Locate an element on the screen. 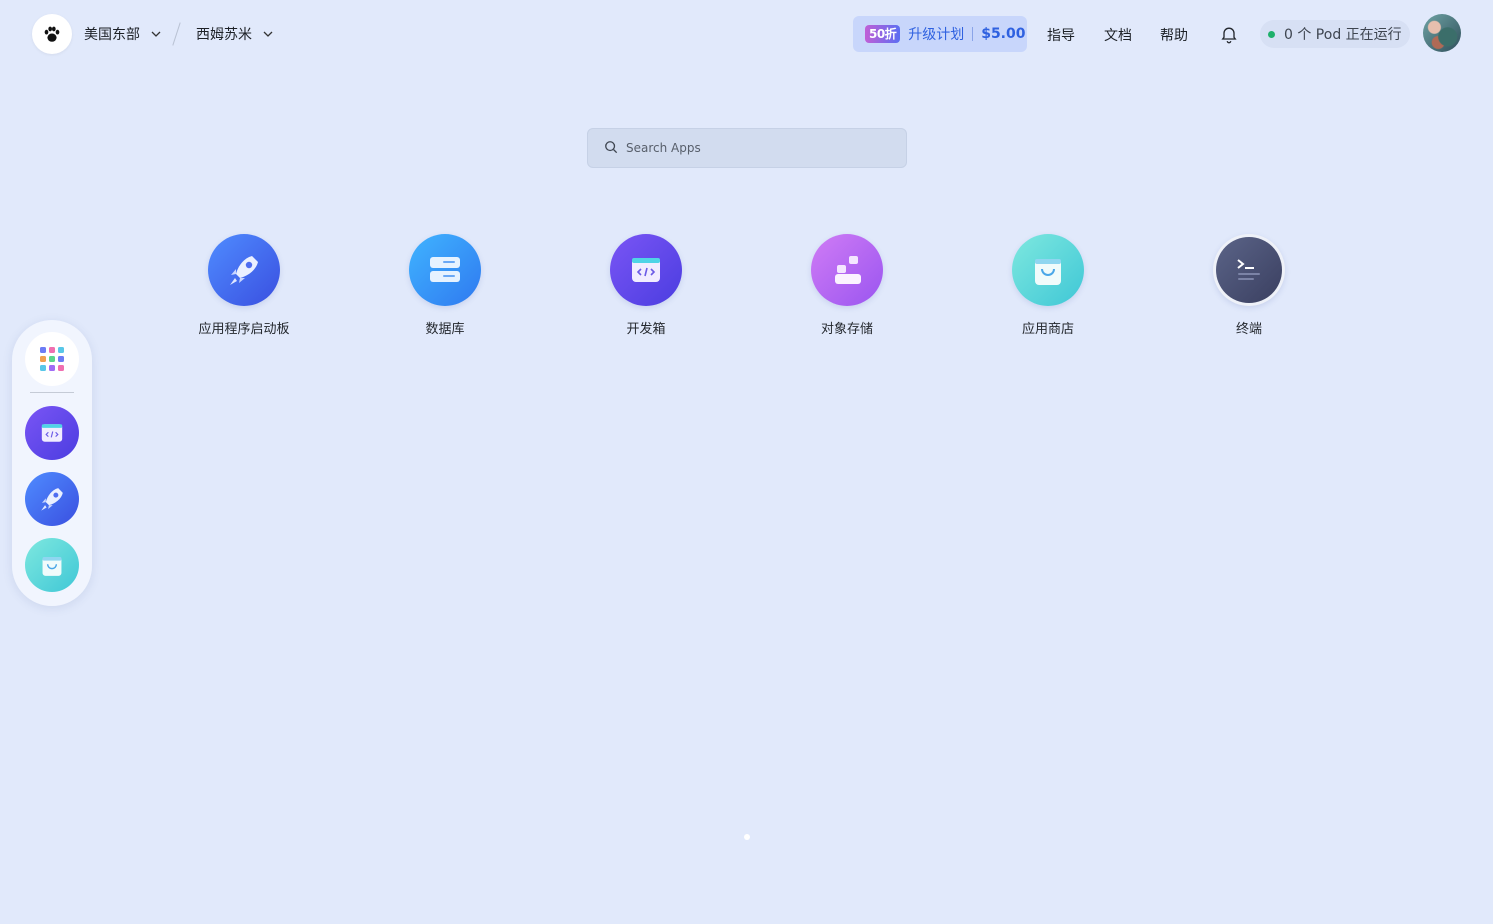 The width and height of the screenshot is (1493, 924). region-label: 美国东部 is located at coordinates (112, 35).